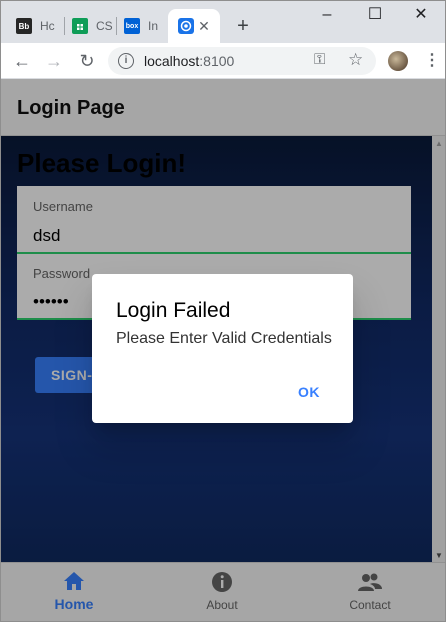  What do you see at coordinates (327, 15) in the screenshot?
I see `minimize-icon: –` at bounding box center [327, 15].